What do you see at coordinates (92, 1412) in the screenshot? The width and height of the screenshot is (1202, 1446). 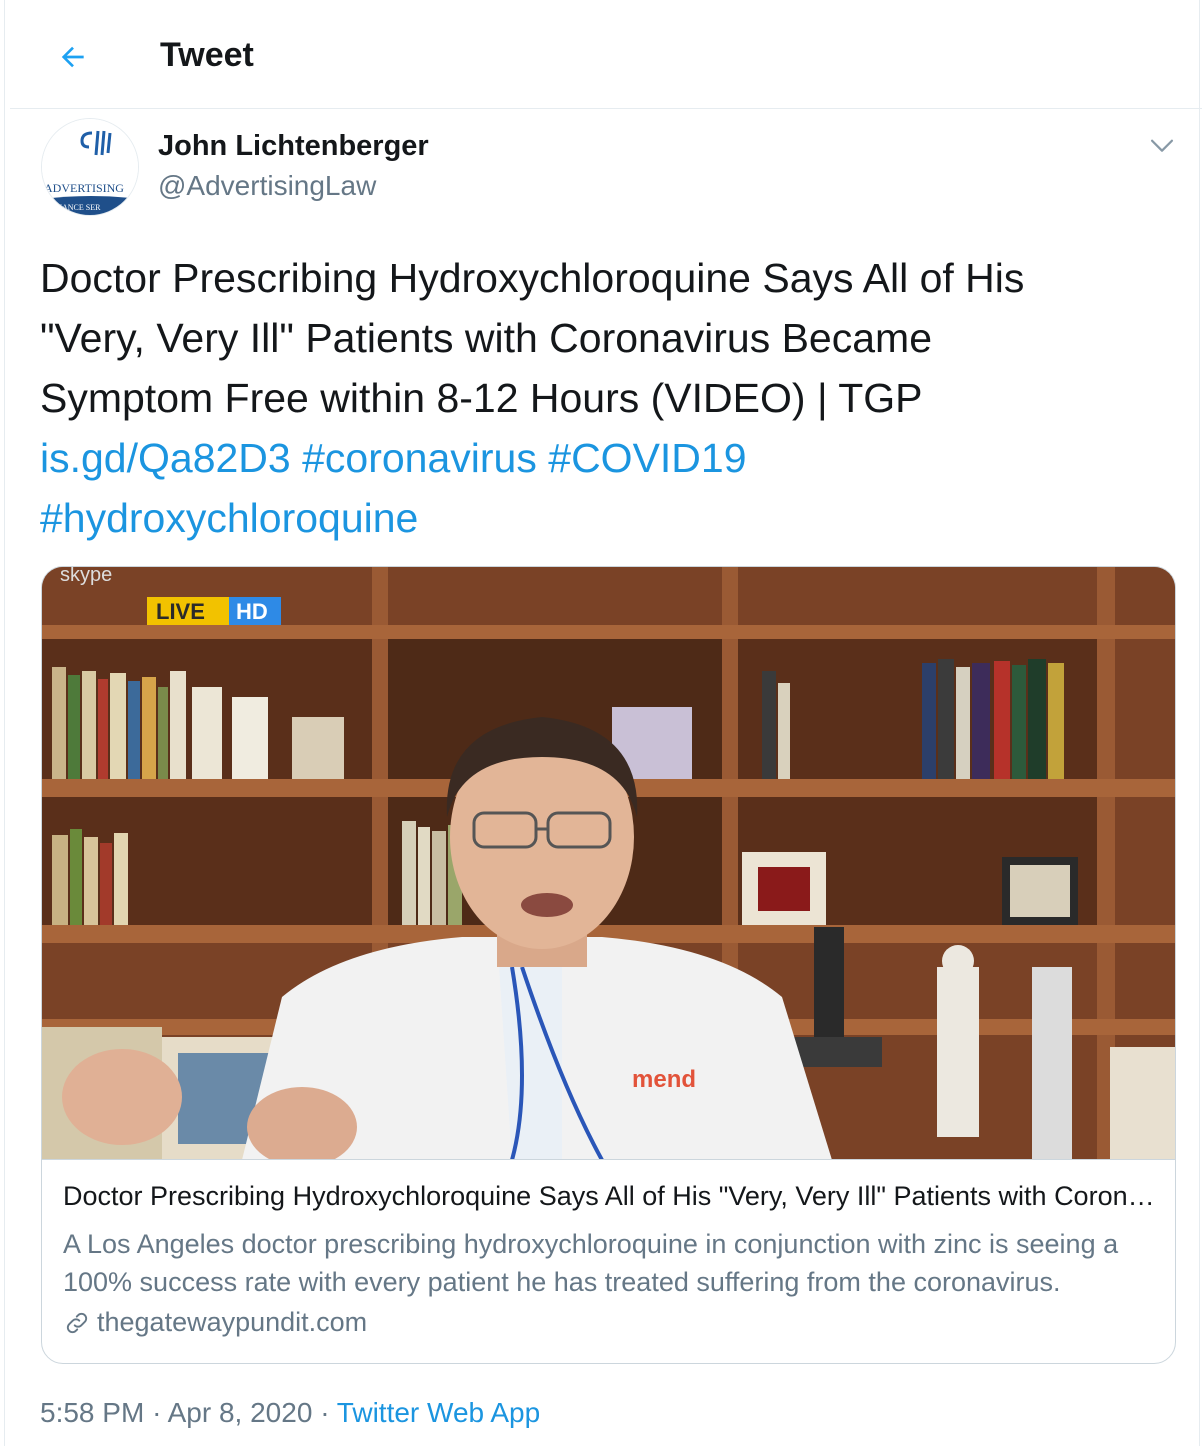 I see `tweet-time: 5:58 PM` at bounding box center [92, 1412].